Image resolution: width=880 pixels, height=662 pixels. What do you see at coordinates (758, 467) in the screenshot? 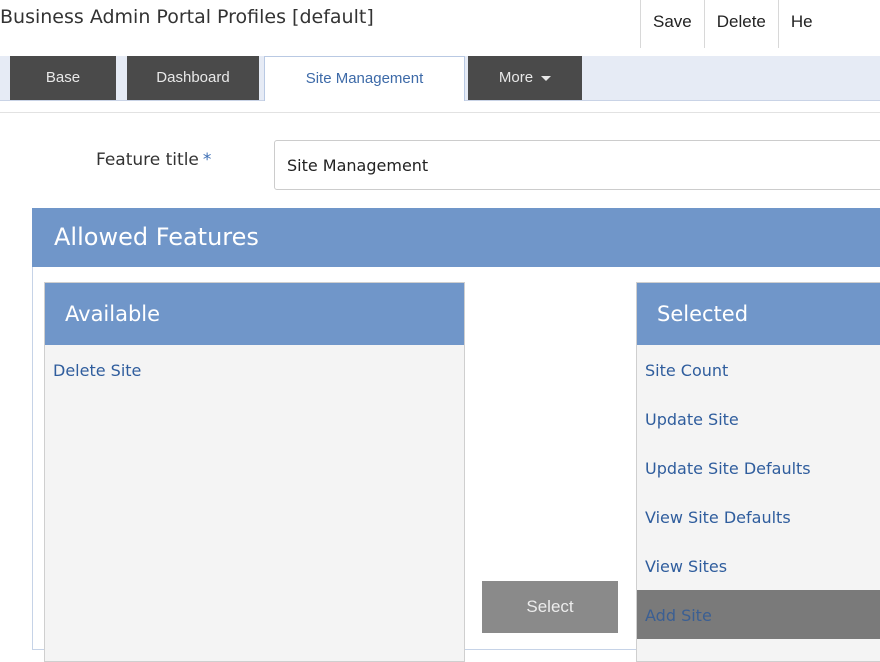
I see `list-item: Update Site Defaults` at bounding box center [758, 467].